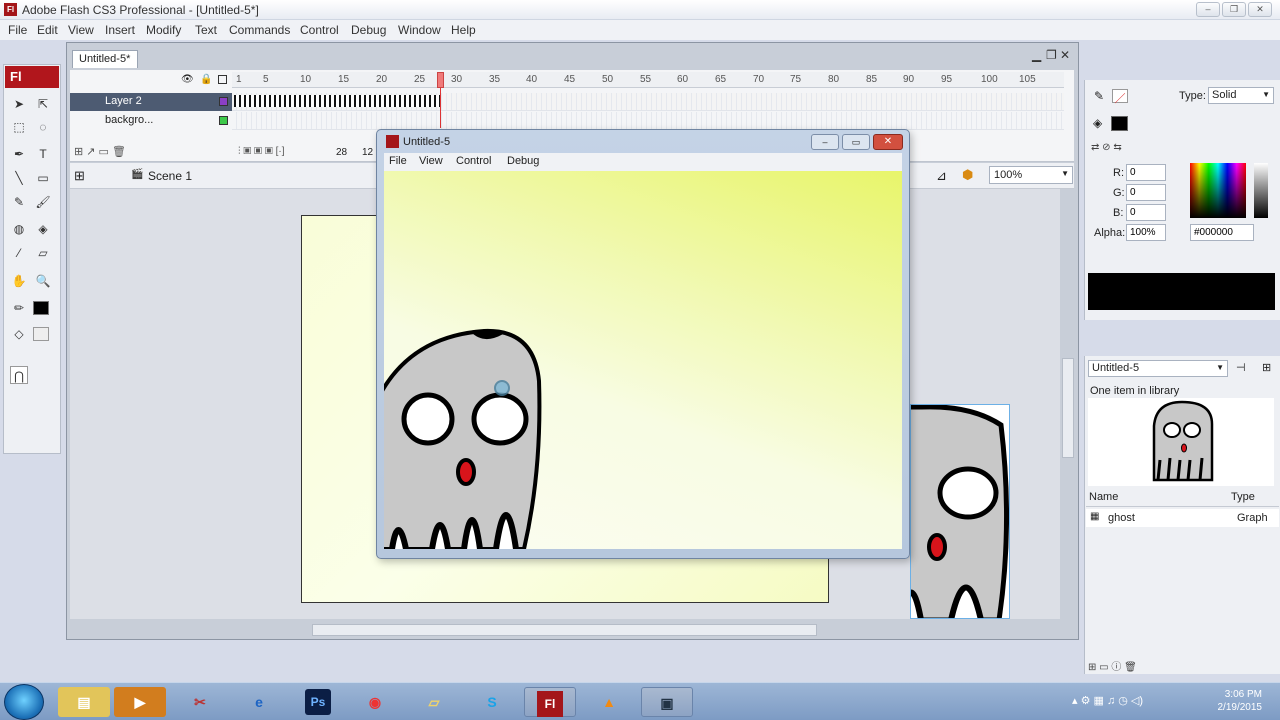 The height and width of the screenshot is (720, 1280). What do you see at coordinates (261, 151) in the screenshot?
I see `onion-skin-icons: ⫶ ▣ ▣ ▣ [·]` at bounding box center [261, 151].